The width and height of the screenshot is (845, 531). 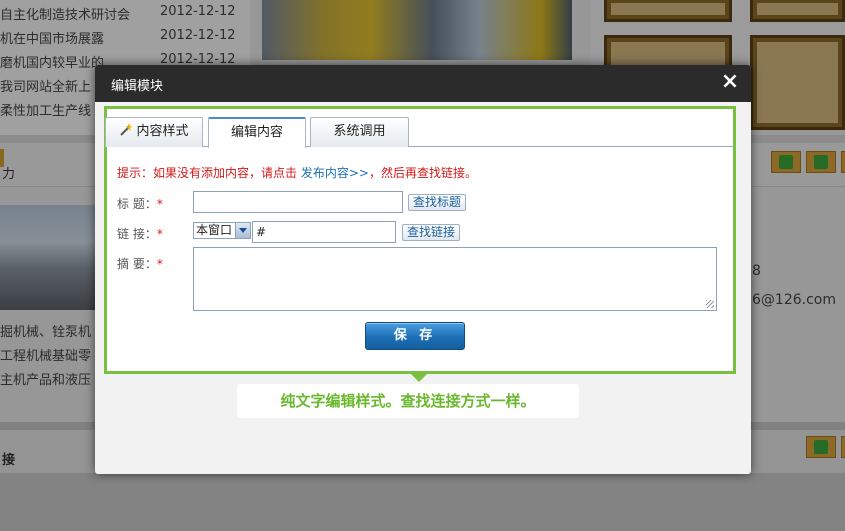 I want to click on tab-content-style: 内容样式, so click(x=154, y=132).